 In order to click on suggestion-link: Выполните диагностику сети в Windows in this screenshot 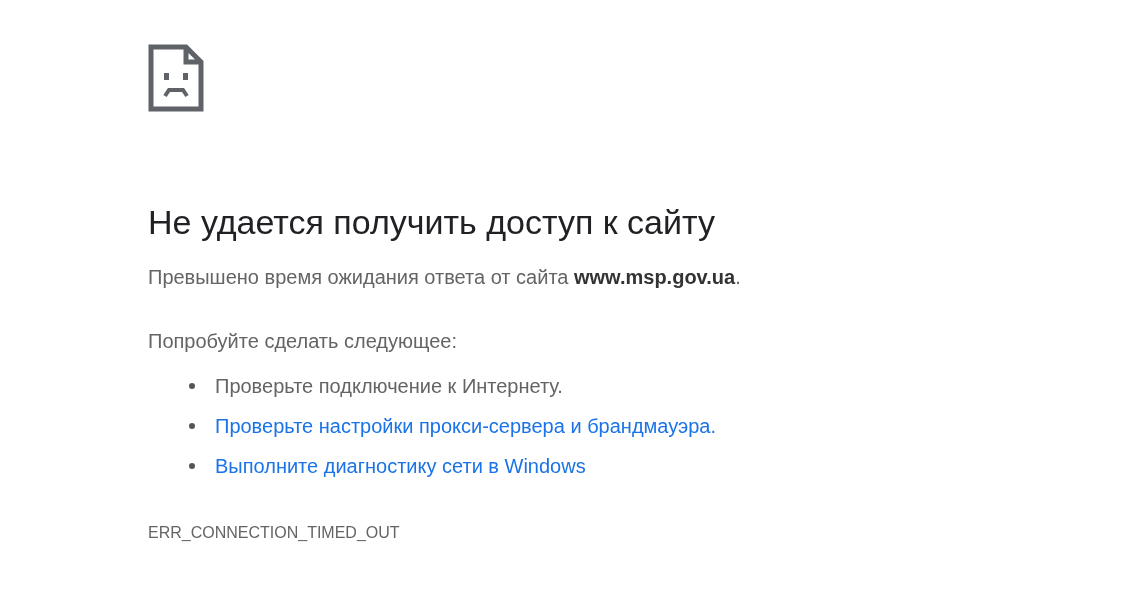, I will do `click(400, 466)`.